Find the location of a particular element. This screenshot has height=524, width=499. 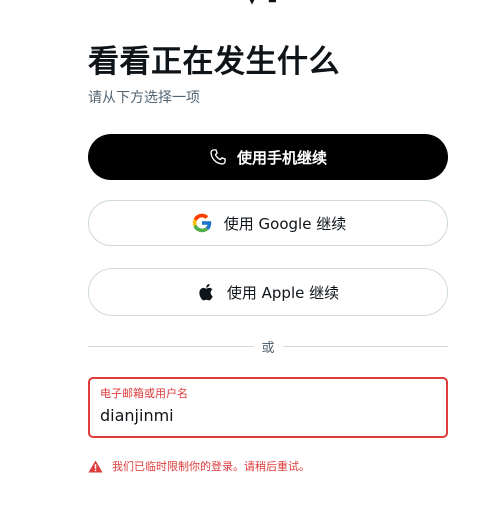

page-subtitle: 请从下方选择一项 is located at coordinates (144, 98).